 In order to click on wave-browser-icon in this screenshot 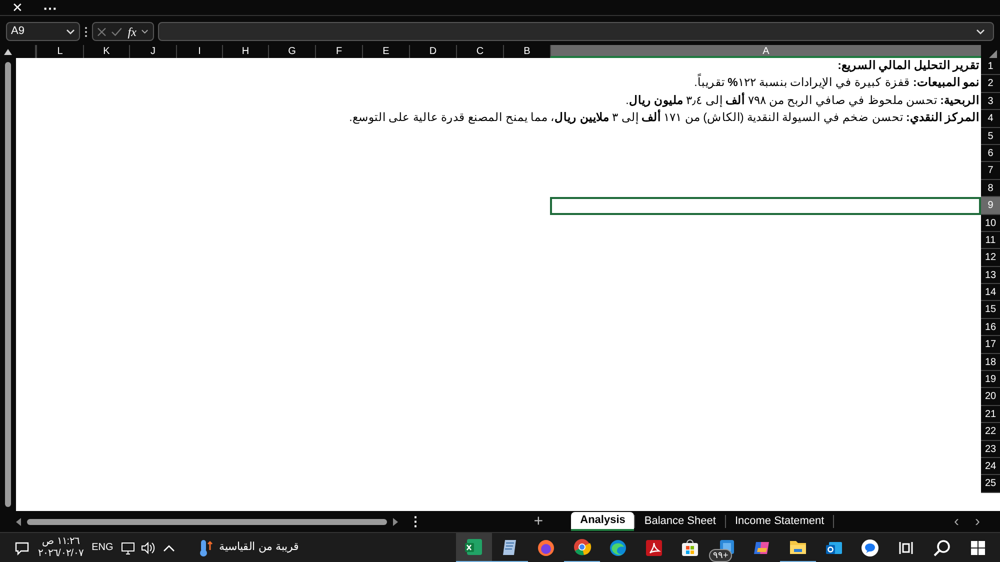, I will do `click(618, 548)`.